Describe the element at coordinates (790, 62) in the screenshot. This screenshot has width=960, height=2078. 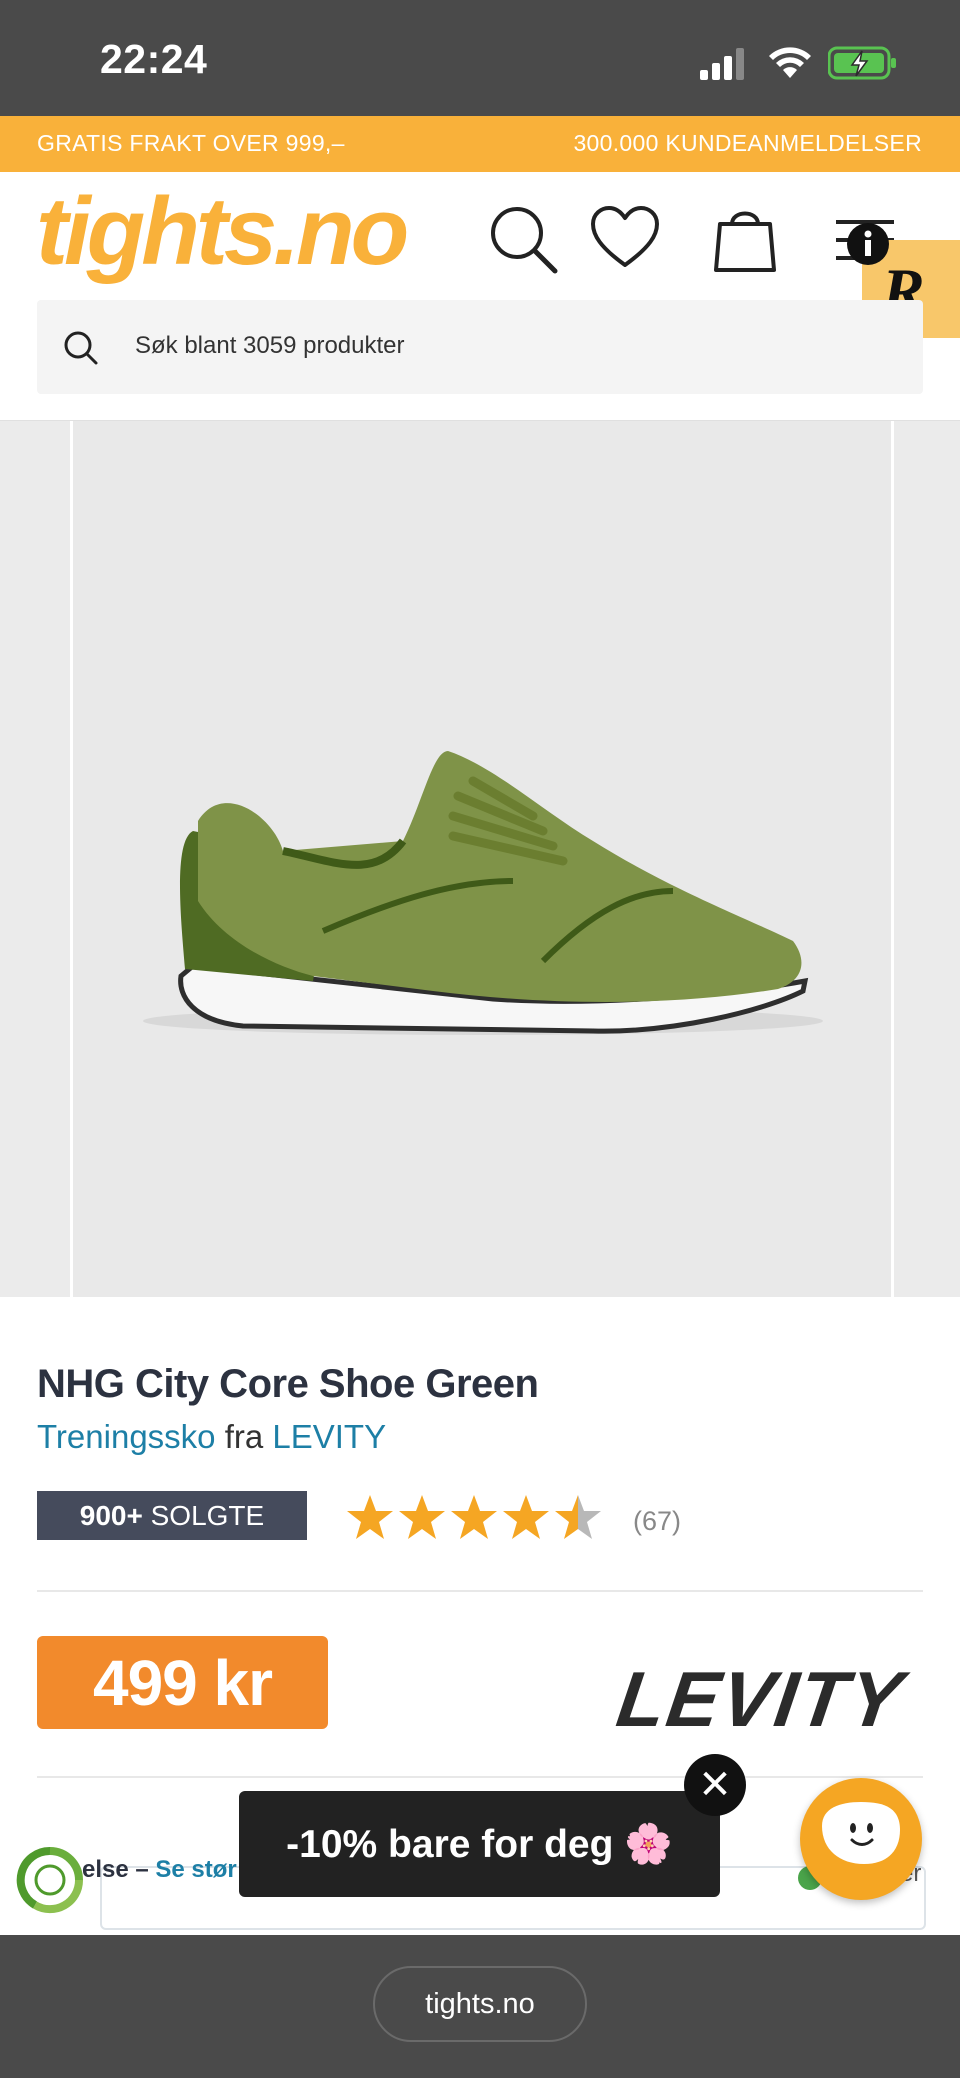
I see `wifi-icon` at that location.